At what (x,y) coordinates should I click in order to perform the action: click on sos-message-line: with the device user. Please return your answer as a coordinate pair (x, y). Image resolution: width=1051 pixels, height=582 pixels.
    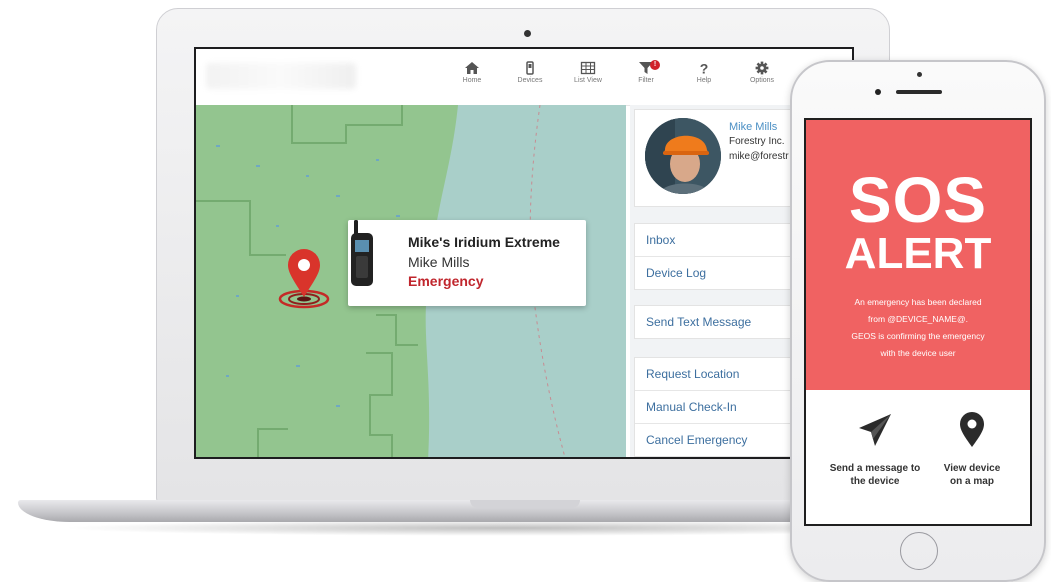
    Looking at the image, I should click on (918, 353).